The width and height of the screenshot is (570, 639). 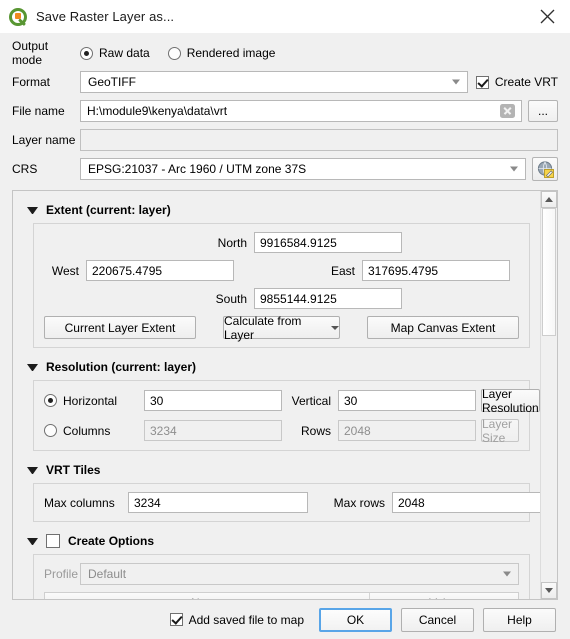 What do you see at coordinates (407, 400) in the screenshot?
I see `vertical-resolution-input: 30` at bounding box center [407, 400].